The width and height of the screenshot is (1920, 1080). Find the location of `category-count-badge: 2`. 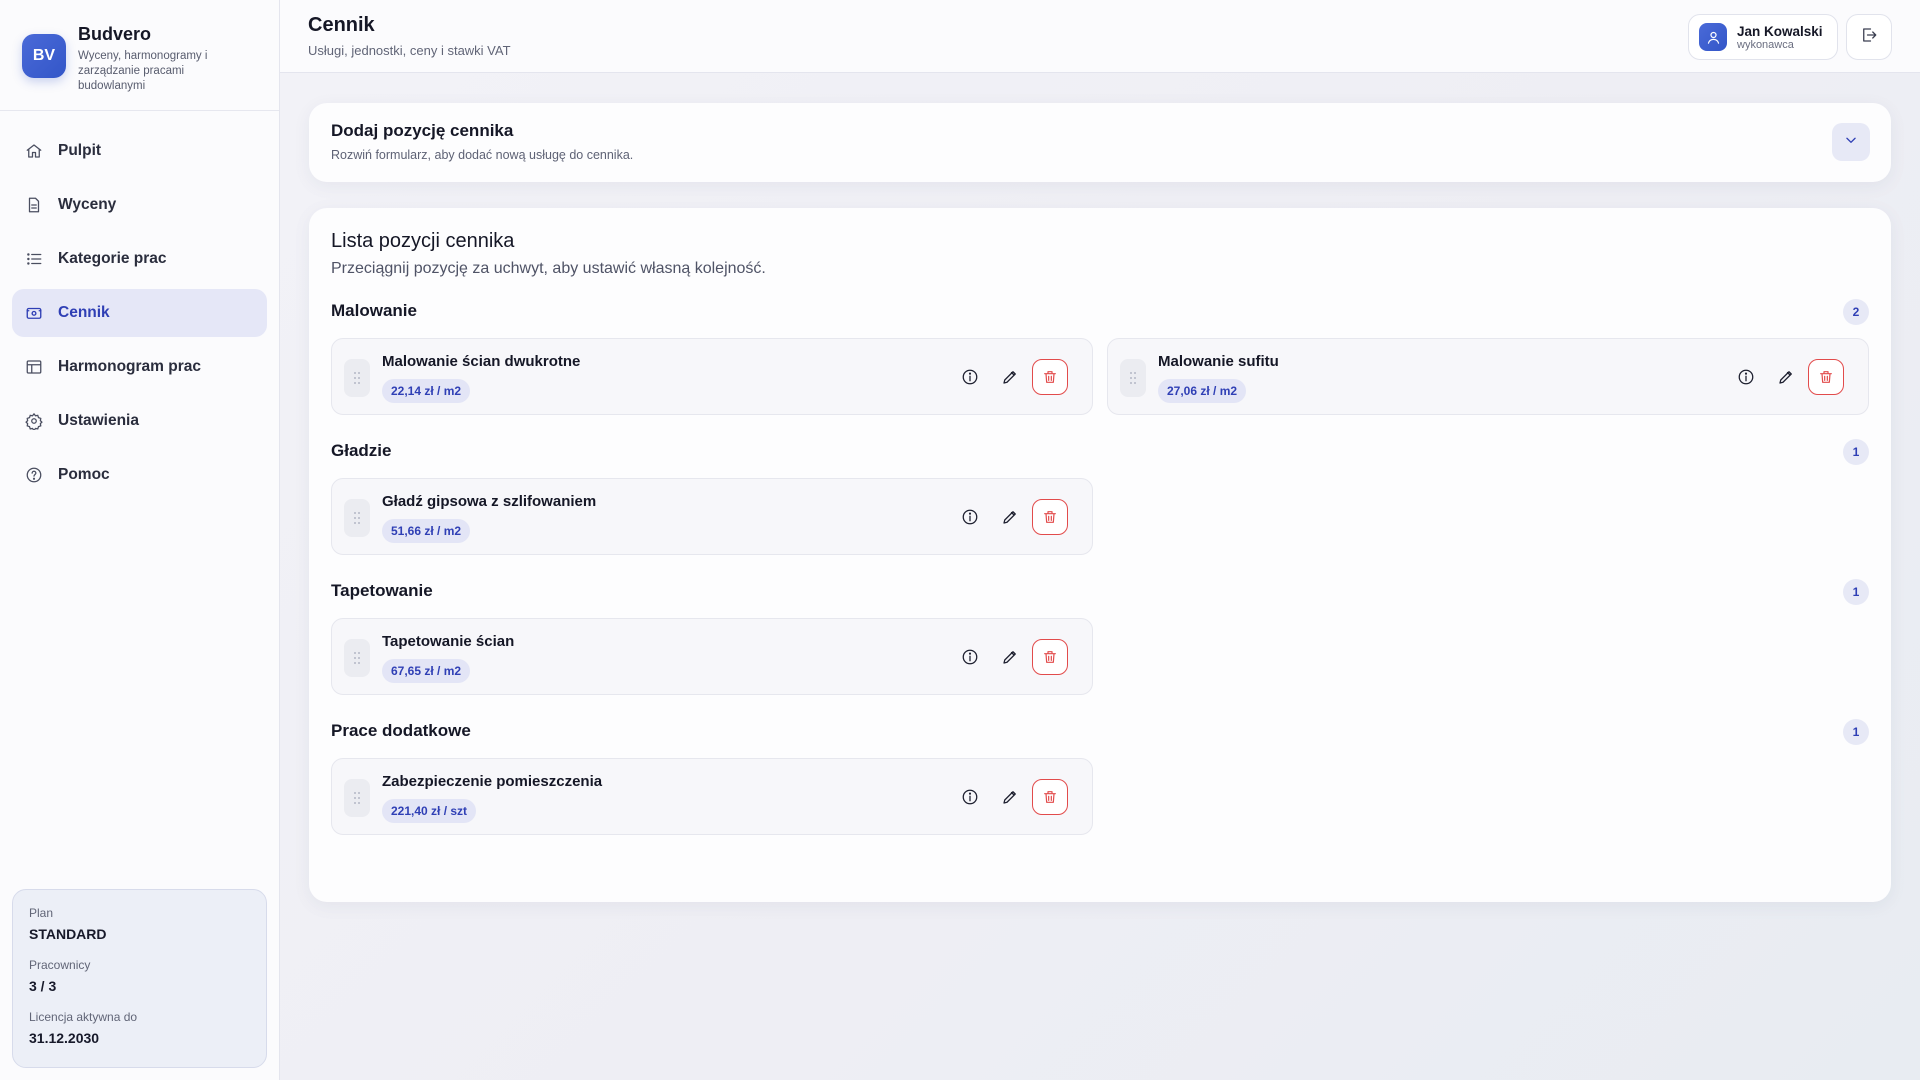

category-count-badge: 2 is located at coordinates (1856, 312).